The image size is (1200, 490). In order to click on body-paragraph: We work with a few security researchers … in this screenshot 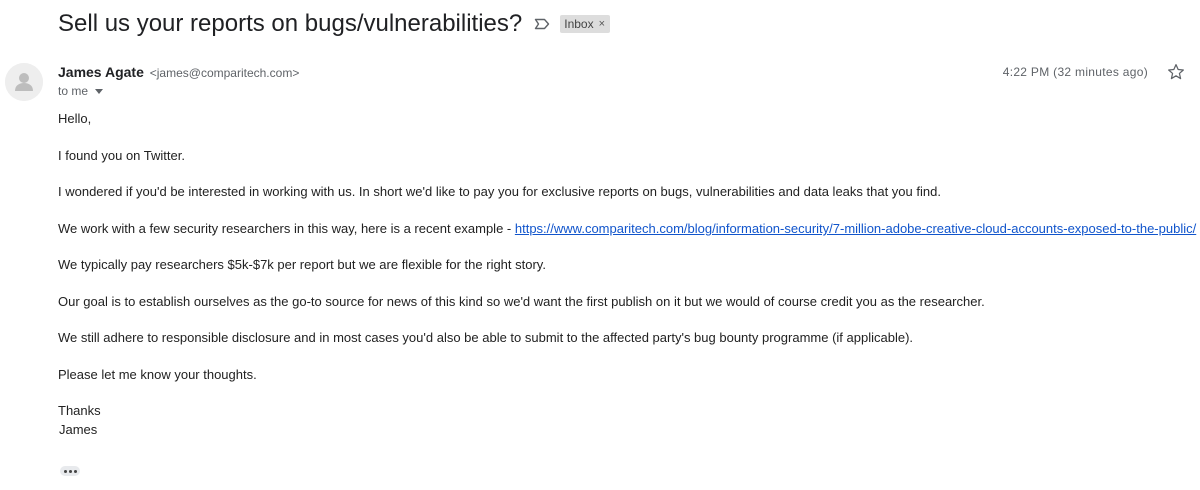, I will do `click(627, 228)`.